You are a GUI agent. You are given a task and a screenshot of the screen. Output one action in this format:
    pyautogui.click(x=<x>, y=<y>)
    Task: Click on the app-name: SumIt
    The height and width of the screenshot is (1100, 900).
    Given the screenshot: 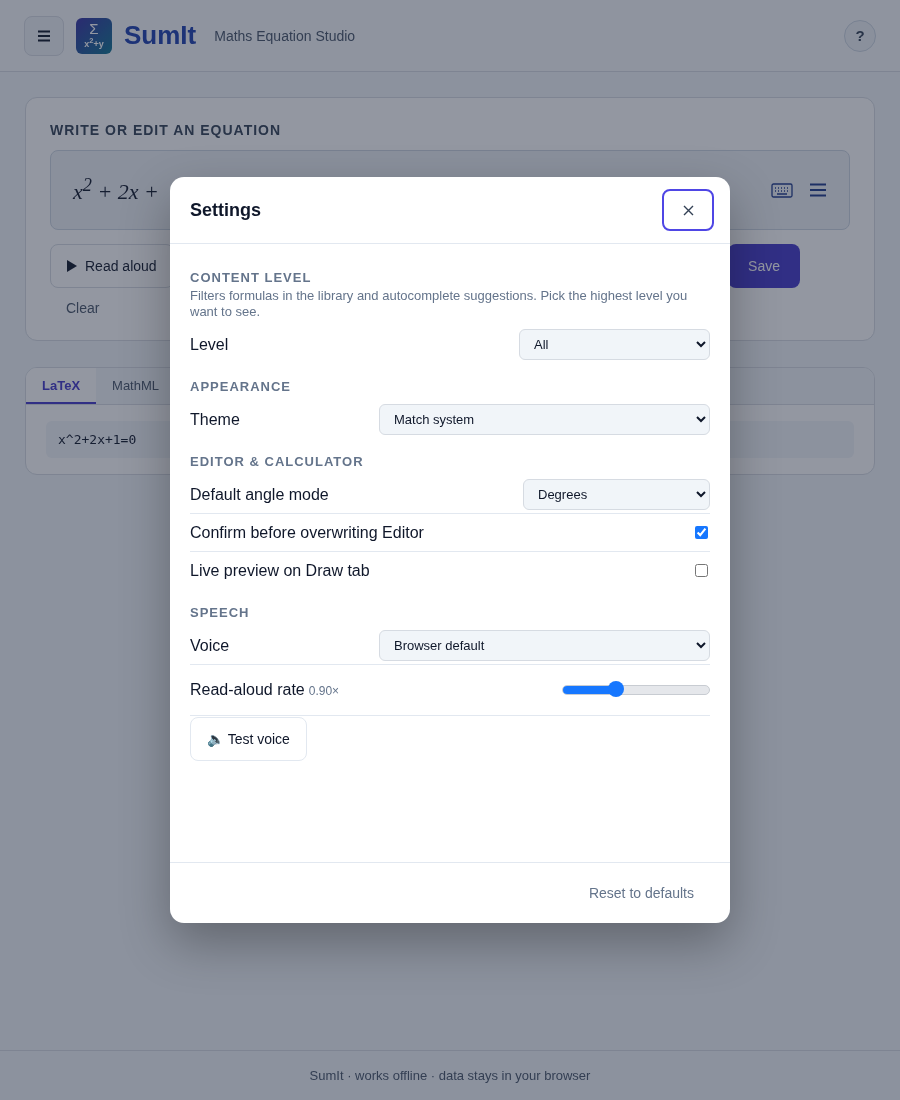 What is the action you would take?
    pyautogui.click(x=160, y=35)
    